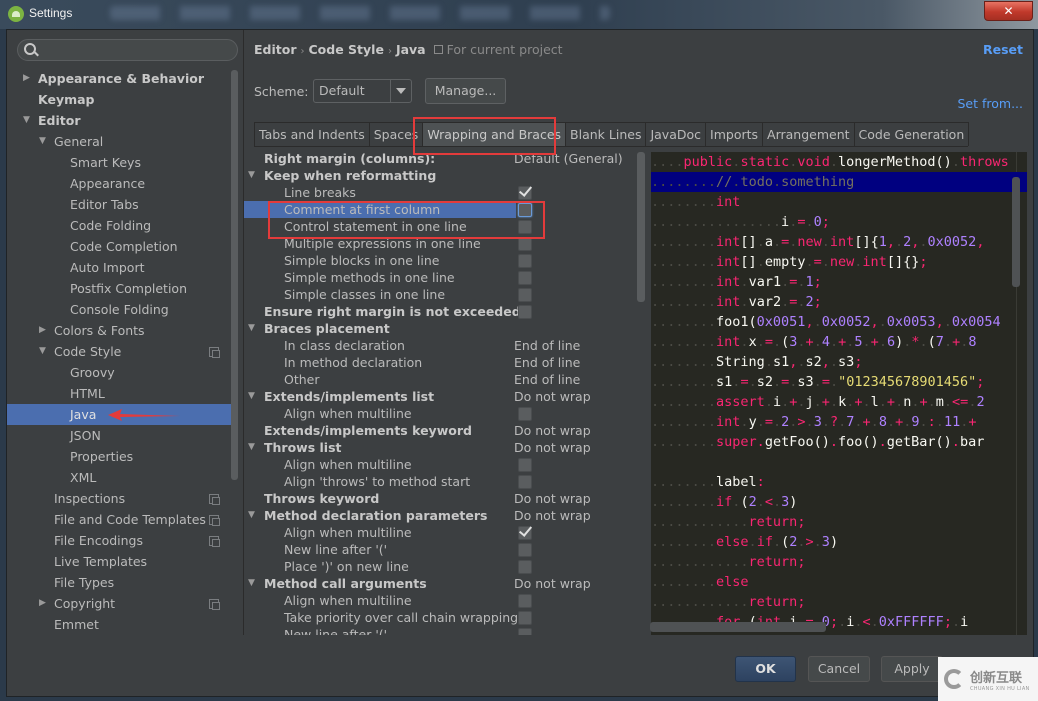 The height and width of the screenshot is (701, 1038). I want to click on option-row-other: Other End of line, so click(440, 379).